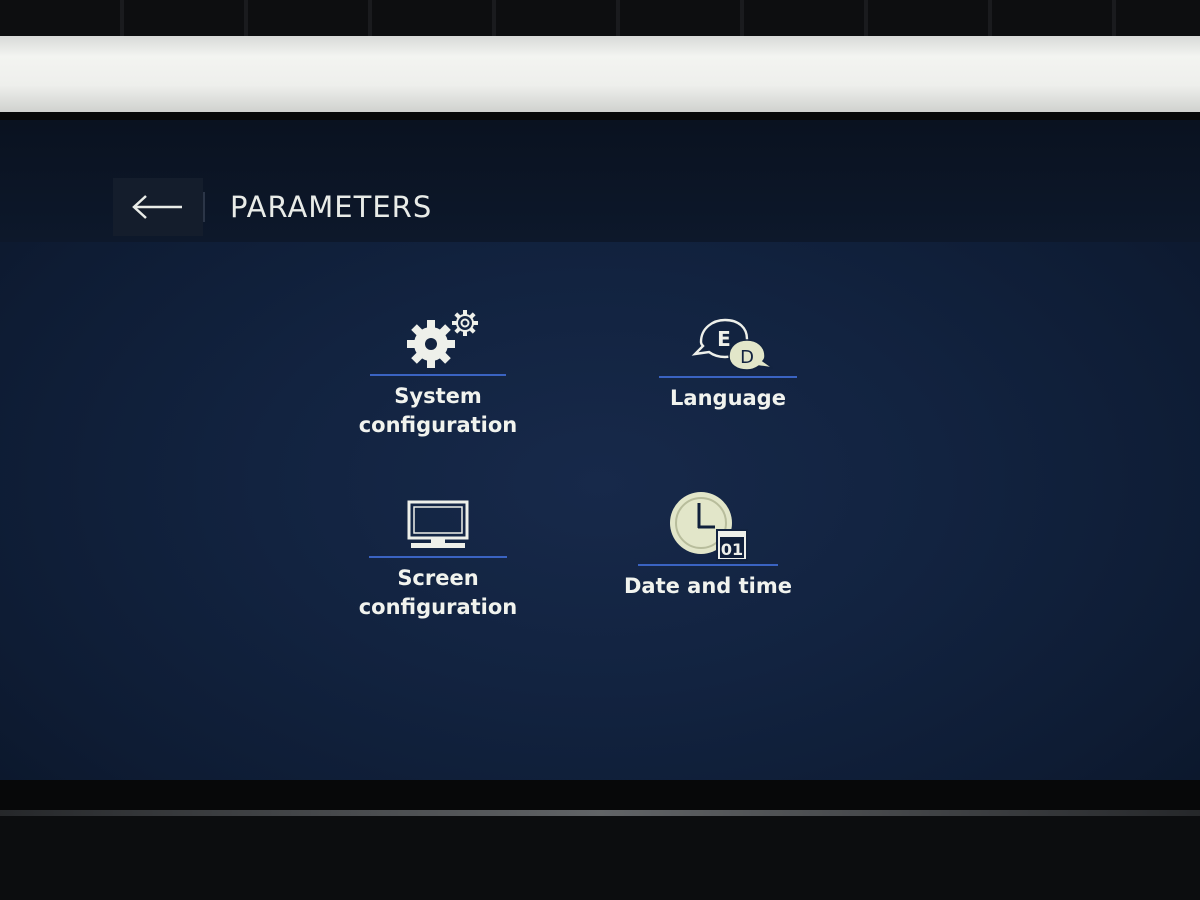 The image size is (1200, 900). I want to click on system-configuration-button: System configuration, so click(438, 373).